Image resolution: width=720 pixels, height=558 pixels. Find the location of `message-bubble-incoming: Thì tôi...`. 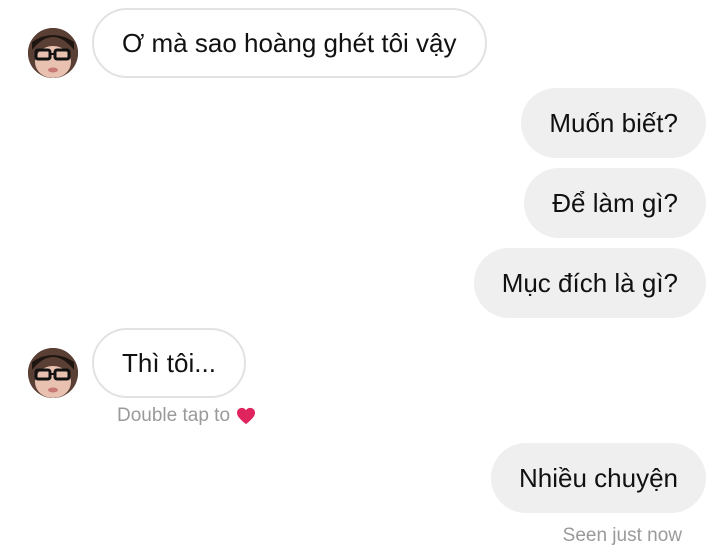

message-bubble-incoming: Thì tôi... is located at coordinates (169, 363).